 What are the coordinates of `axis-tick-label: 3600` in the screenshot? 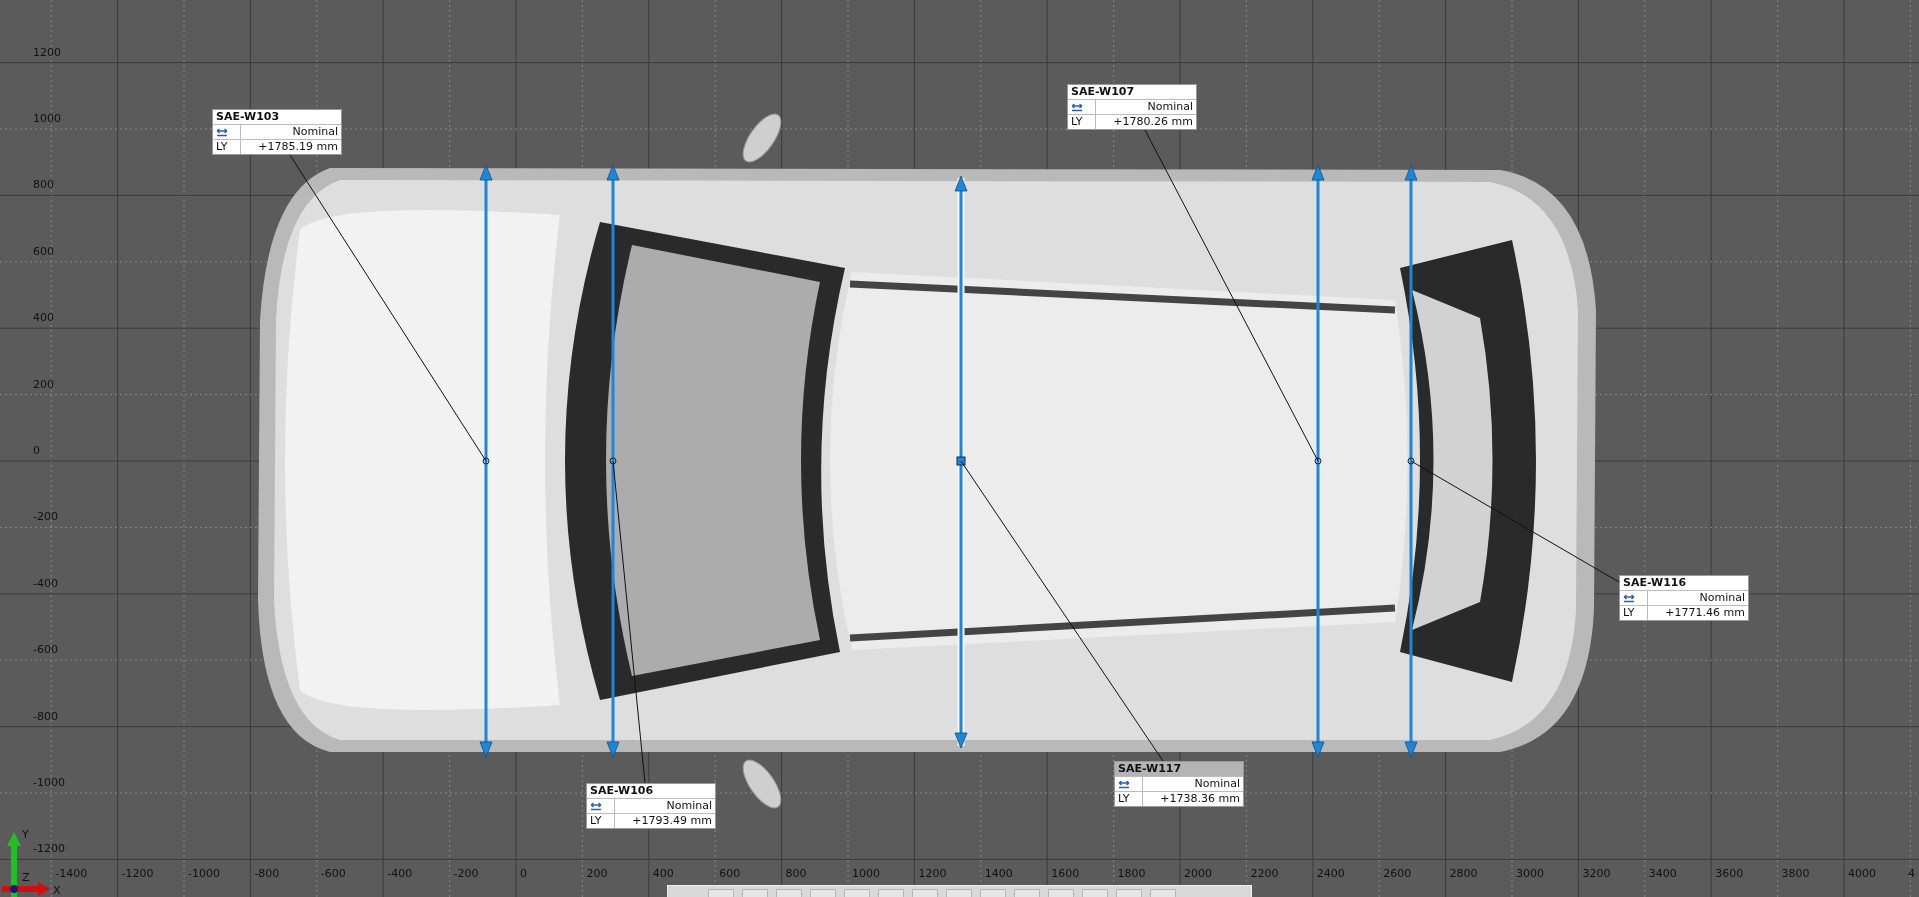 It's located at (1729, 873).